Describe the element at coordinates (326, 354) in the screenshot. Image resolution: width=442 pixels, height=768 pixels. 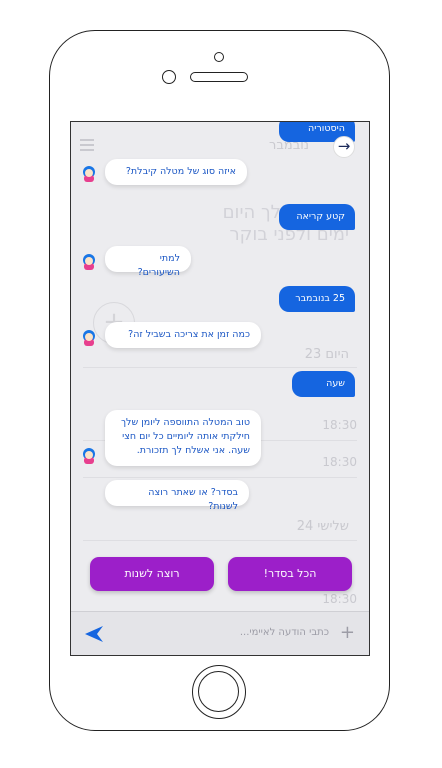
I see `background-day-label: היום 23` at that location.